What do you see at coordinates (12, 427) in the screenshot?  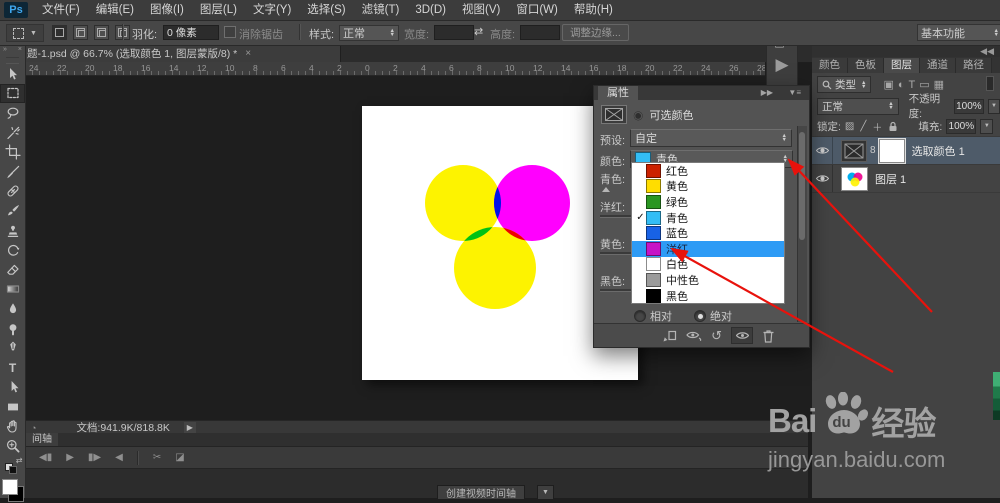 I see `hand-tool` at bounding box center [12, 427].